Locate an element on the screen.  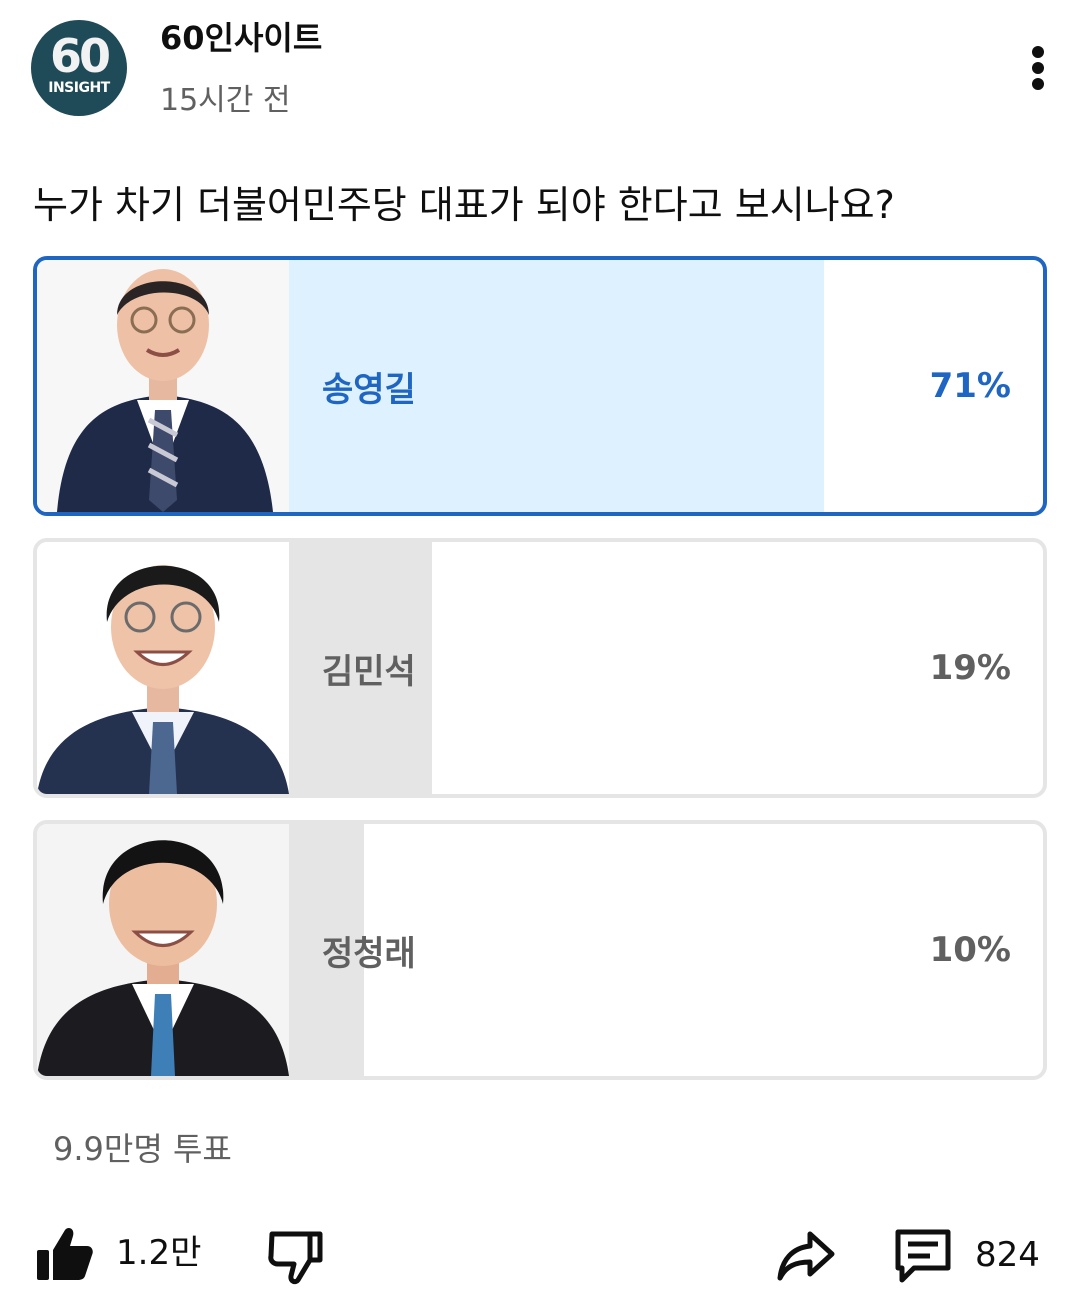
share-icon is located at coordinates (806, 1256).